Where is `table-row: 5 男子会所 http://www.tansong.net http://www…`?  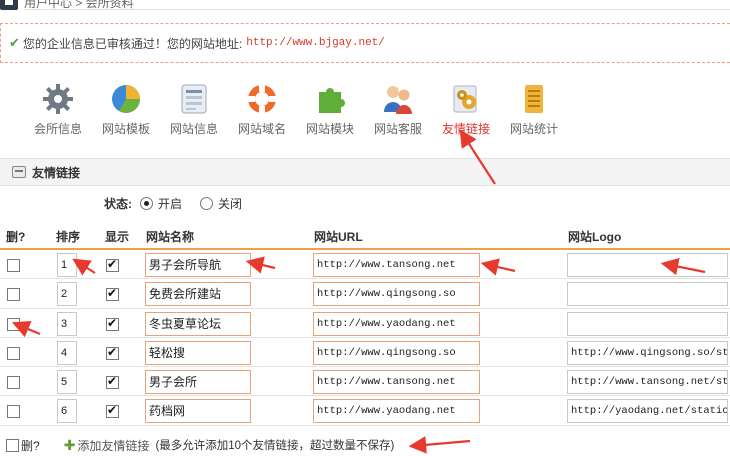
table-row: 5 男子会所 http://www.tansong.net http://www… is located at coordinates (365, 382).